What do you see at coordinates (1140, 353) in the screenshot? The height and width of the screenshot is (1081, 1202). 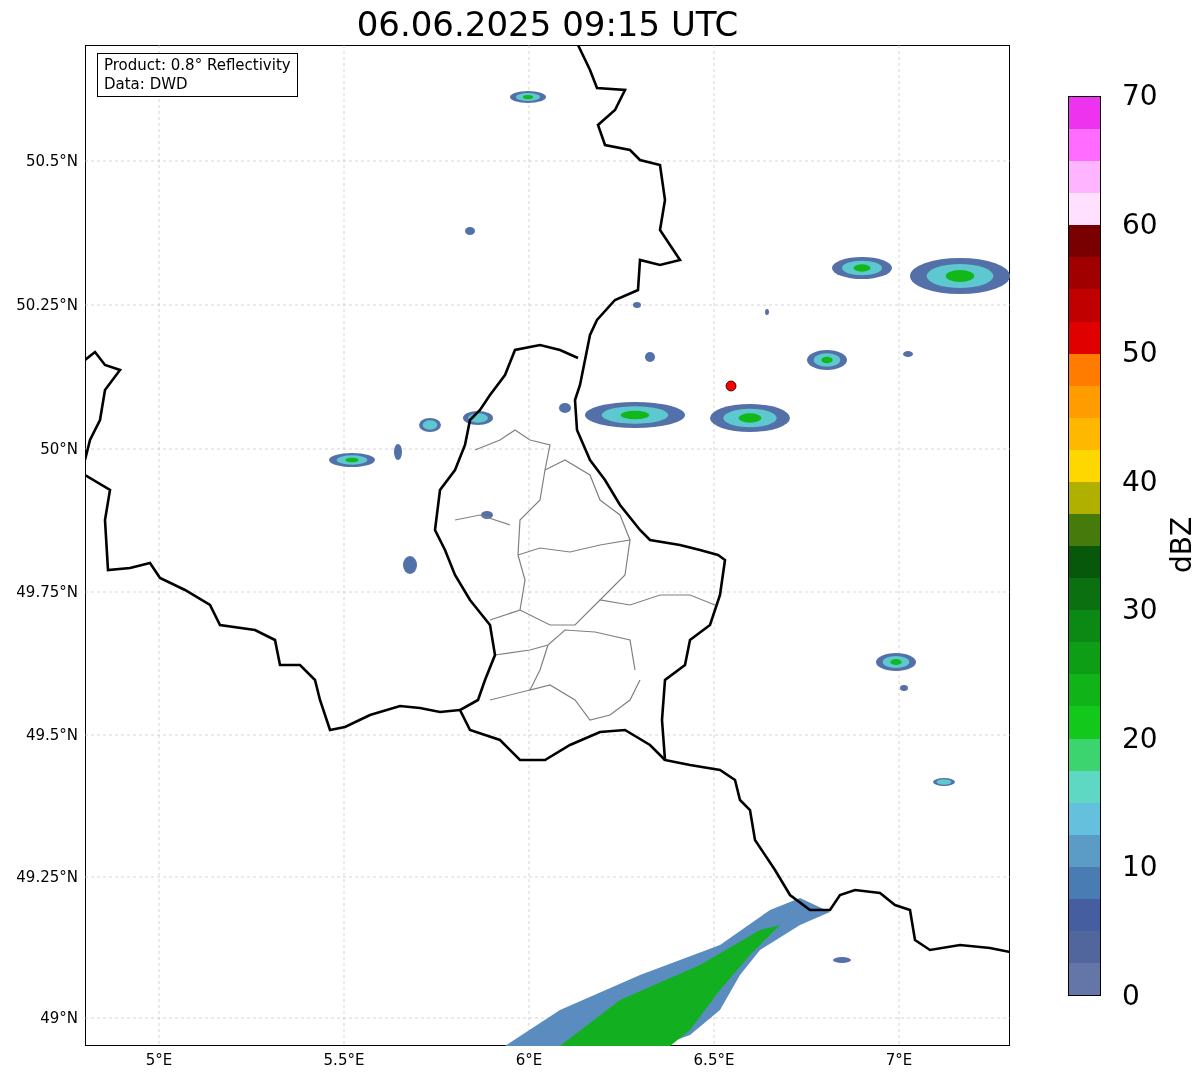 I see `colorbar-tick-label: 50` at bounding box center [1140, 353].